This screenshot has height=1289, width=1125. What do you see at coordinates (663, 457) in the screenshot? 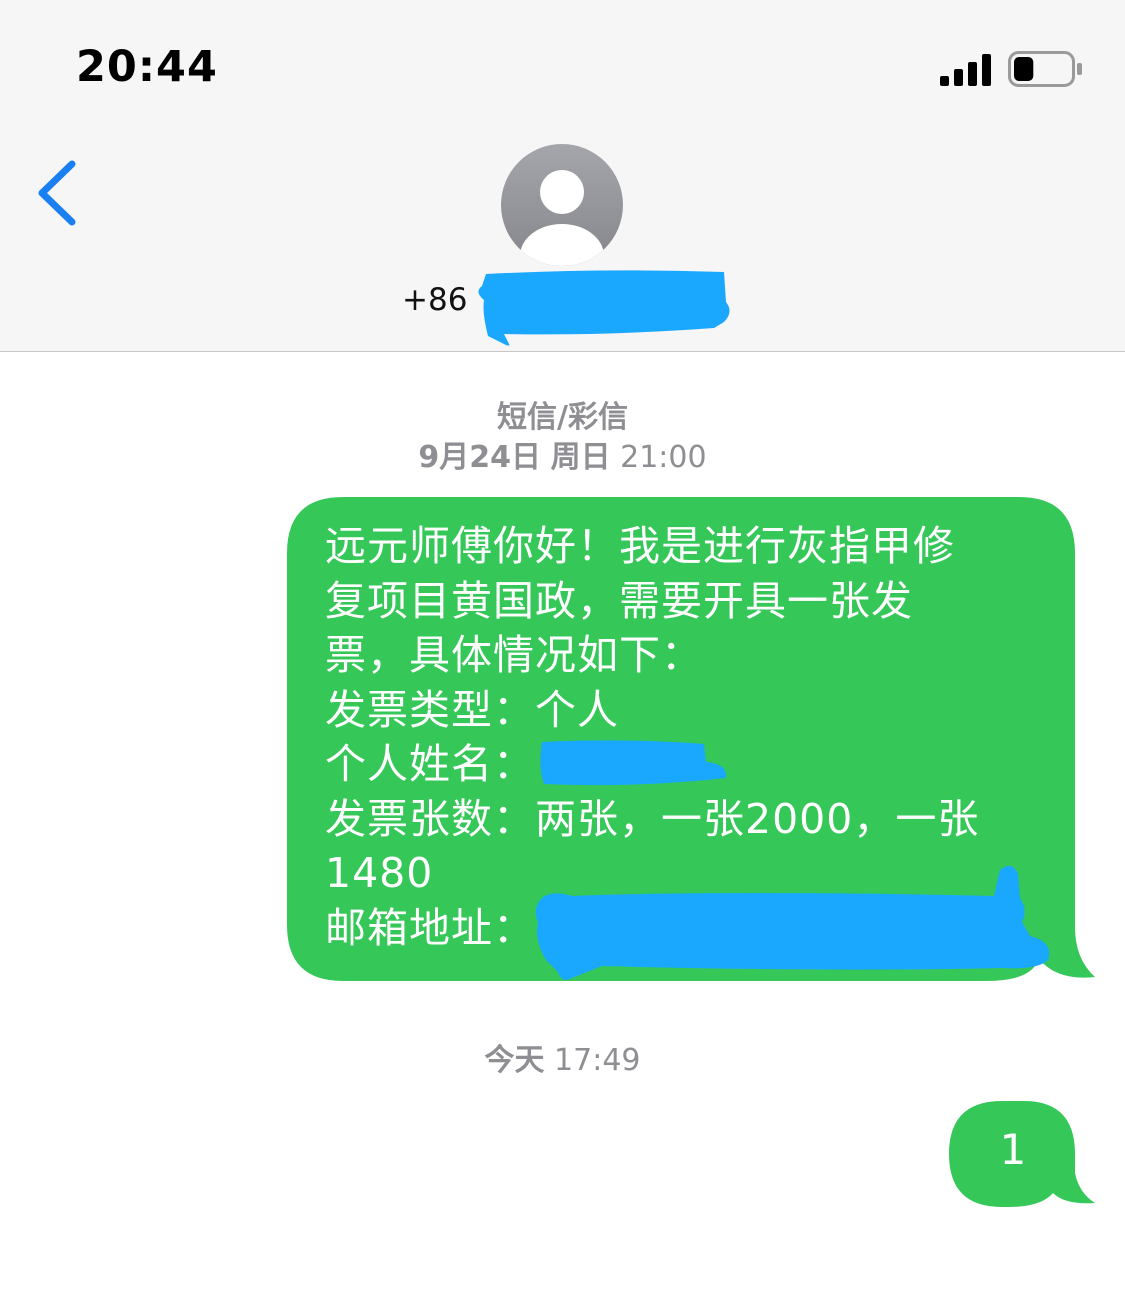
I see `message-time: 21:00` at bounding box center [663, 457].